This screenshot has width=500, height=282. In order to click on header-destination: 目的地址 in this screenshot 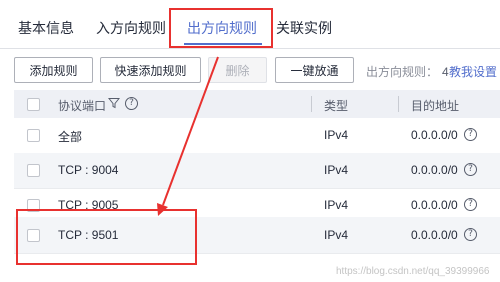, I will do `click(435, 106)`.